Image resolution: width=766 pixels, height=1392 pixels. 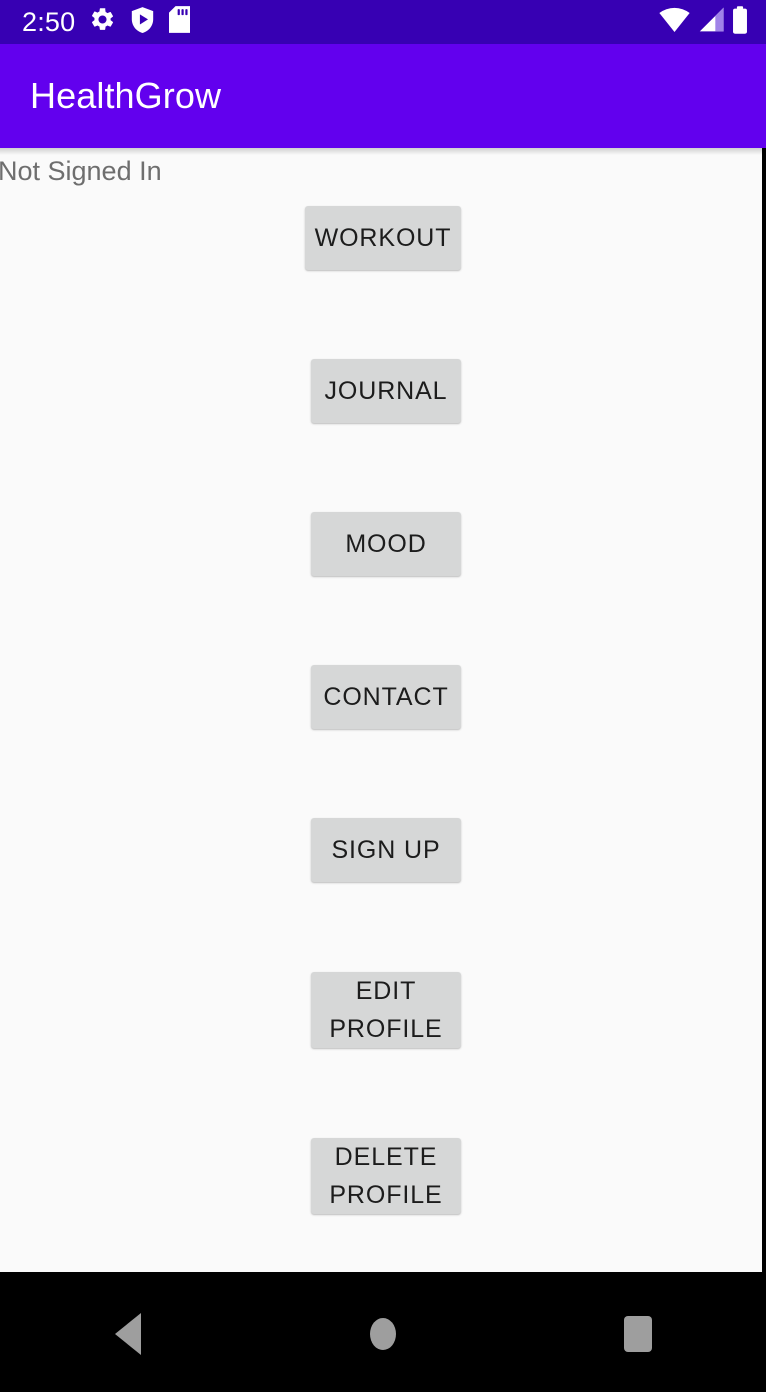 What do you see at coordinates (386, 697) in the screenshot?
I see `action-button-contact: CONTACT` at bounding box center [386, 697].